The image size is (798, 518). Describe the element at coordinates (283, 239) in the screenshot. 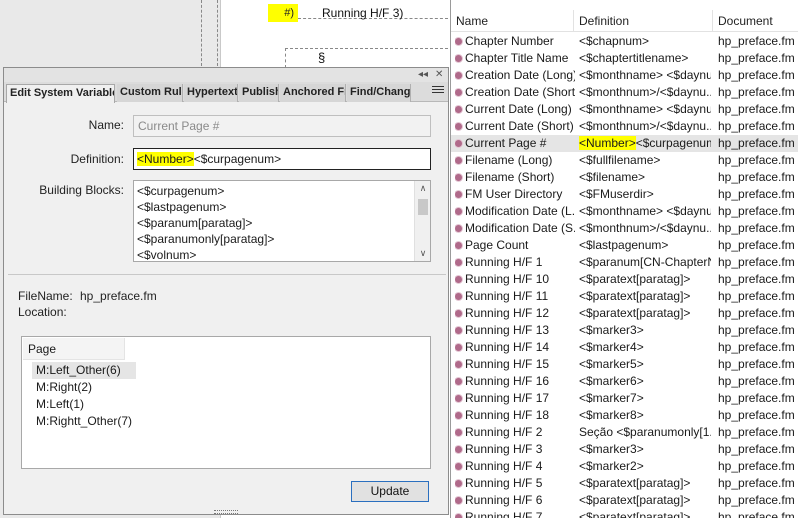

I see `building-block-item: <$paranumonly[paratag]>` at that location.